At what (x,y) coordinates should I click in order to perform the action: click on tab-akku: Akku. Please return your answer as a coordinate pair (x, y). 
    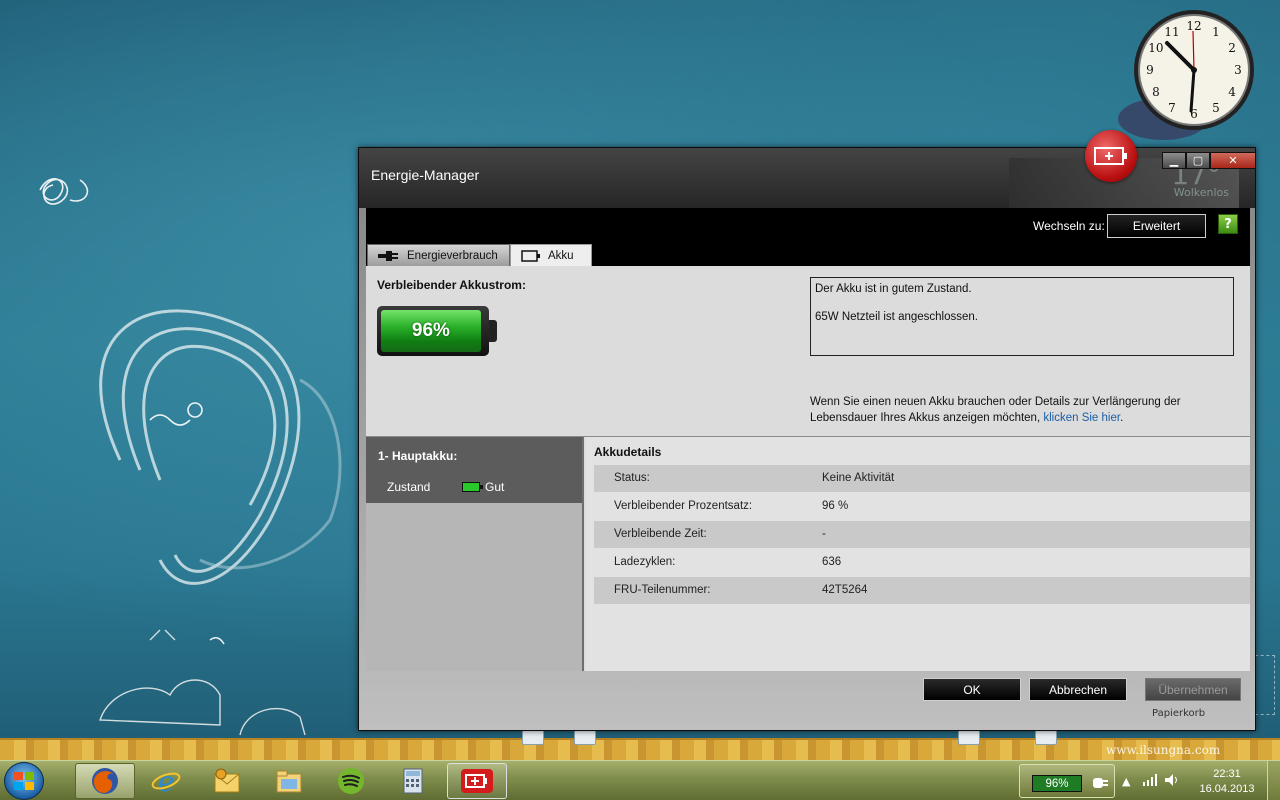
    Looking at the image, I should click on (551, 255).